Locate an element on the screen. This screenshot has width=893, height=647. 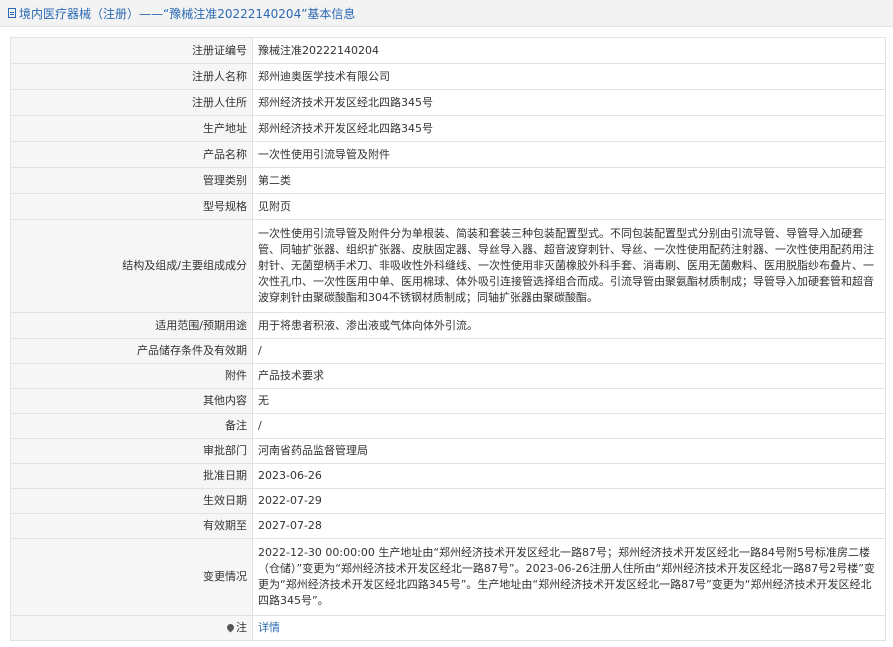
table-row: 有效期至 2027-07-28 is located at coordinates (448, 526).